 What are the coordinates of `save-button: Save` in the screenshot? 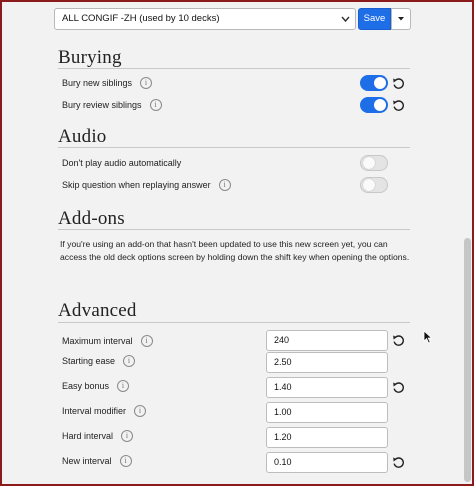 It's located at (374, 19).